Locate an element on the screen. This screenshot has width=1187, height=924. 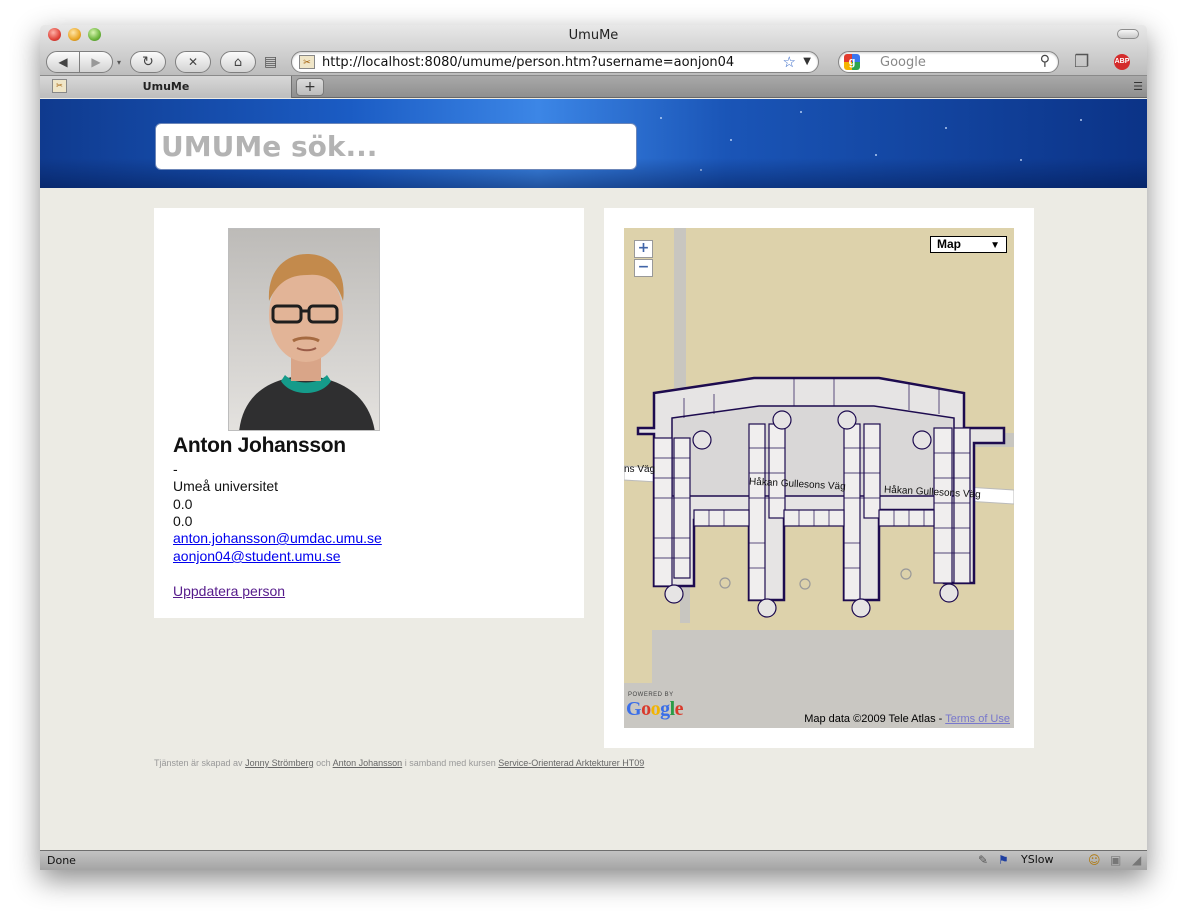
browser-search-placeholder: Google is located at coordinates (903, 62).